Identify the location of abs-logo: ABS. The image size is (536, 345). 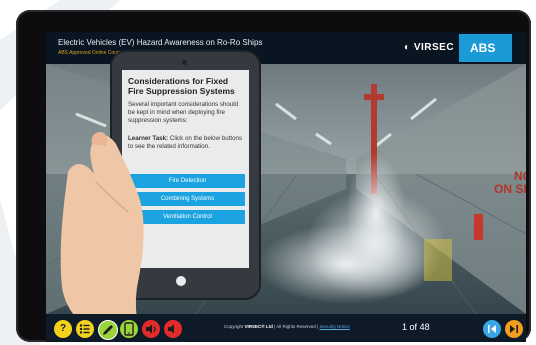
(485, 48).